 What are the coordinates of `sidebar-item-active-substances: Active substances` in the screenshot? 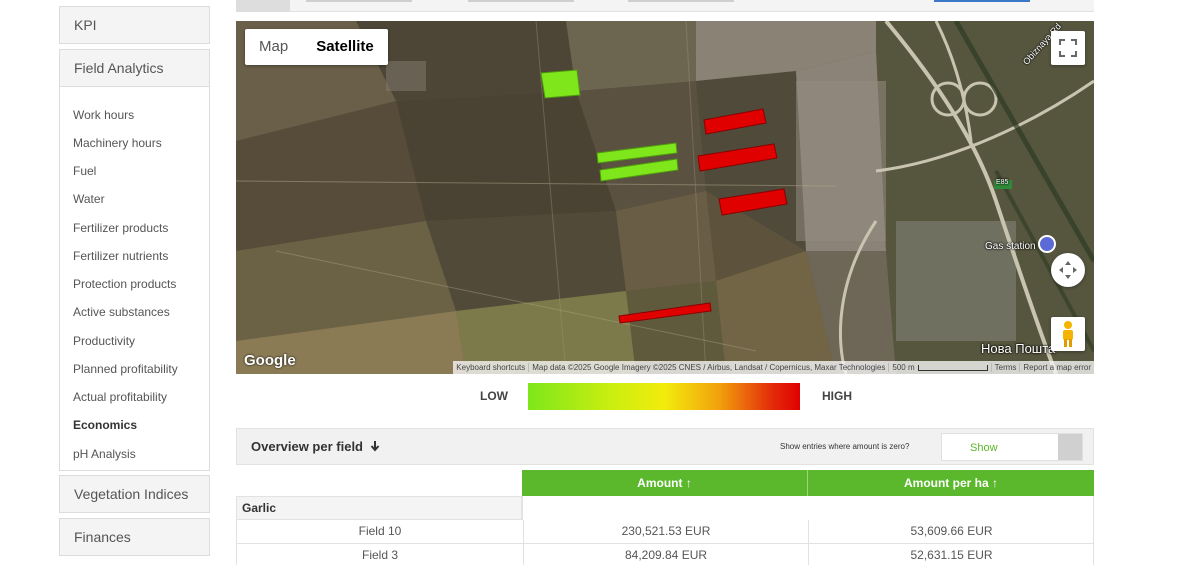 It's located at (121, 312).